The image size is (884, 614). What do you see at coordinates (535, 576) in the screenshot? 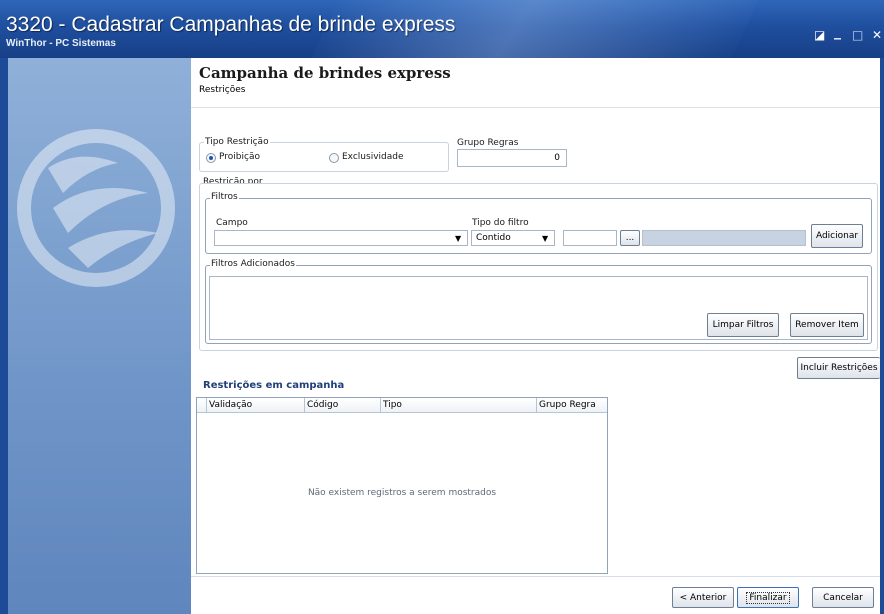
I see `footer-divider` at bounding box center [535, 576].